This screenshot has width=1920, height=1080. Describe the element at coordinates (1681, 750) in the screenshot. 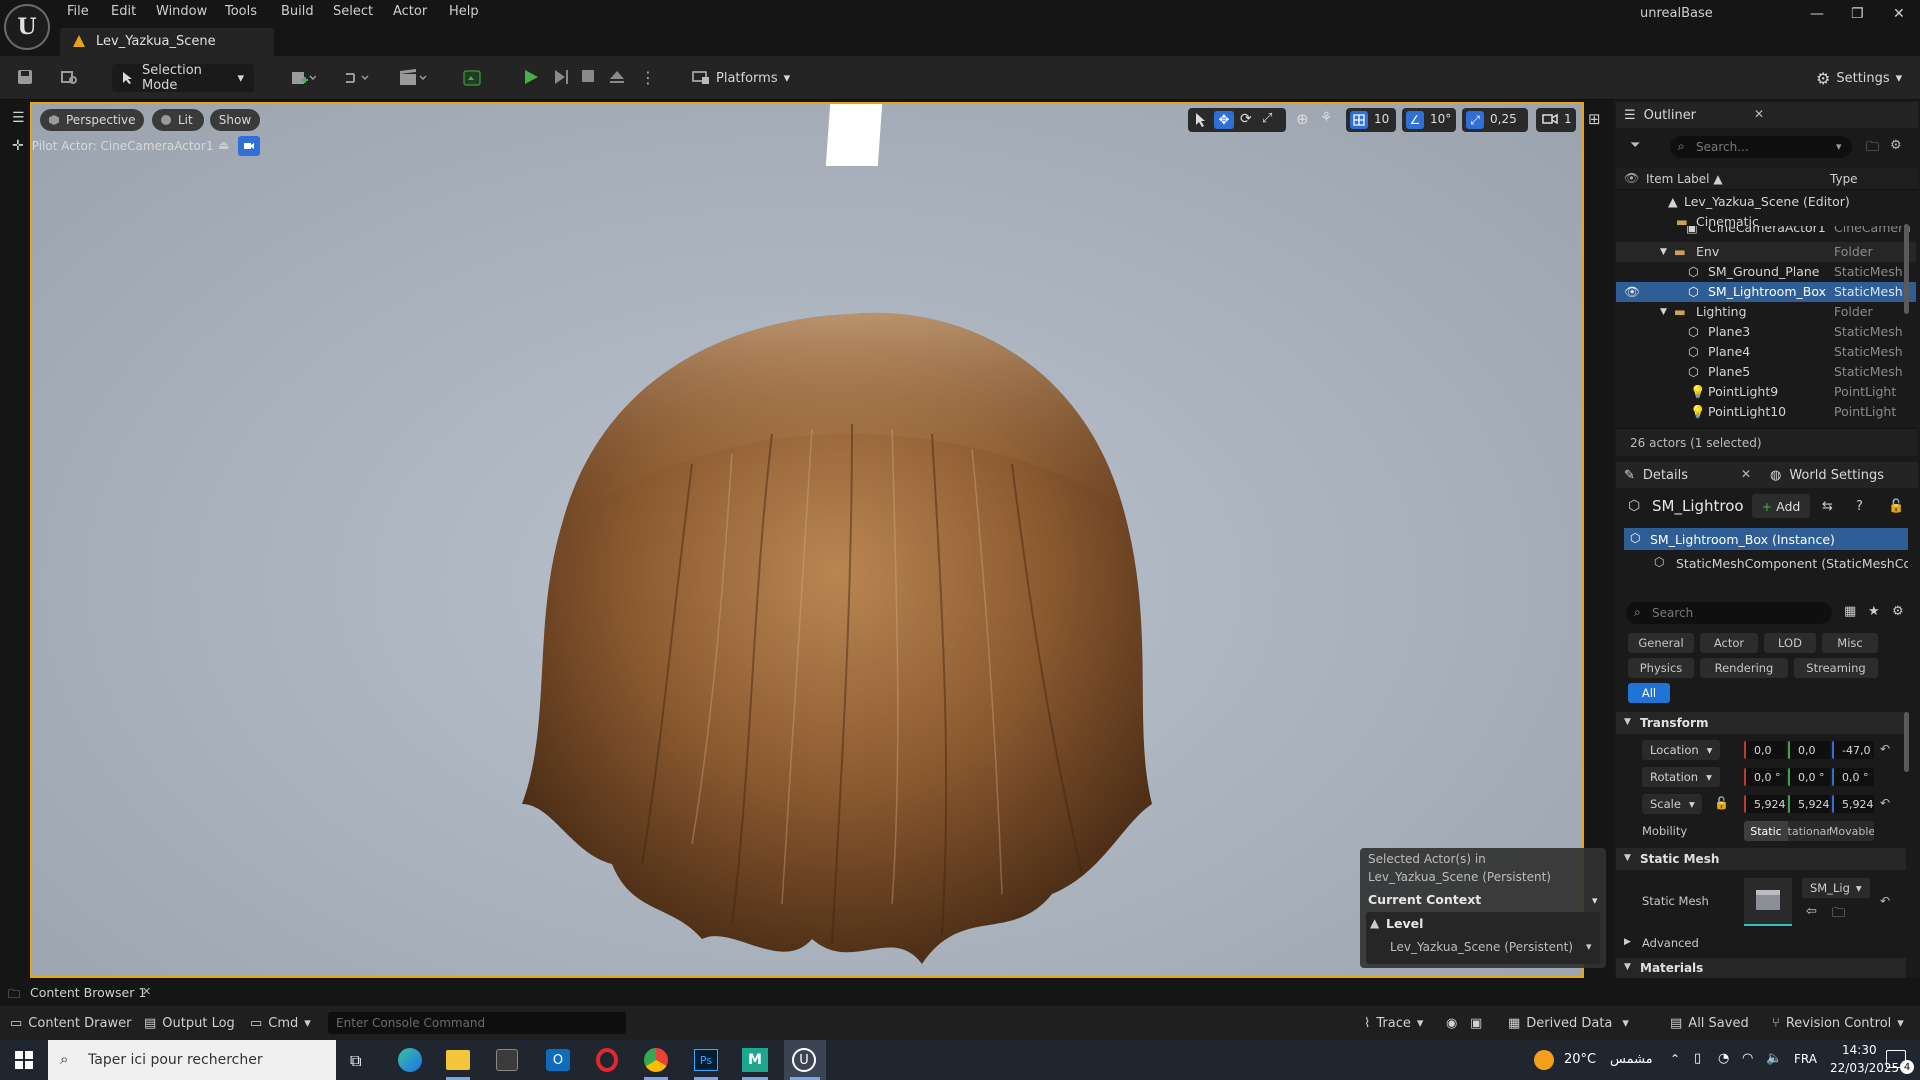

I see `location-dropdown: Location ▾` at that location.